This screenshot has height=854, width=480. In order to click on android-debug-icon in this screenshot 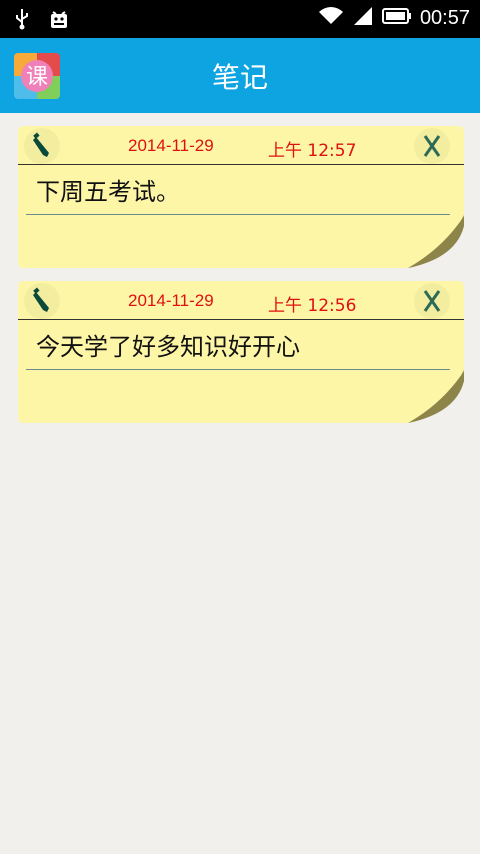, I will do `click(59, 21)`.